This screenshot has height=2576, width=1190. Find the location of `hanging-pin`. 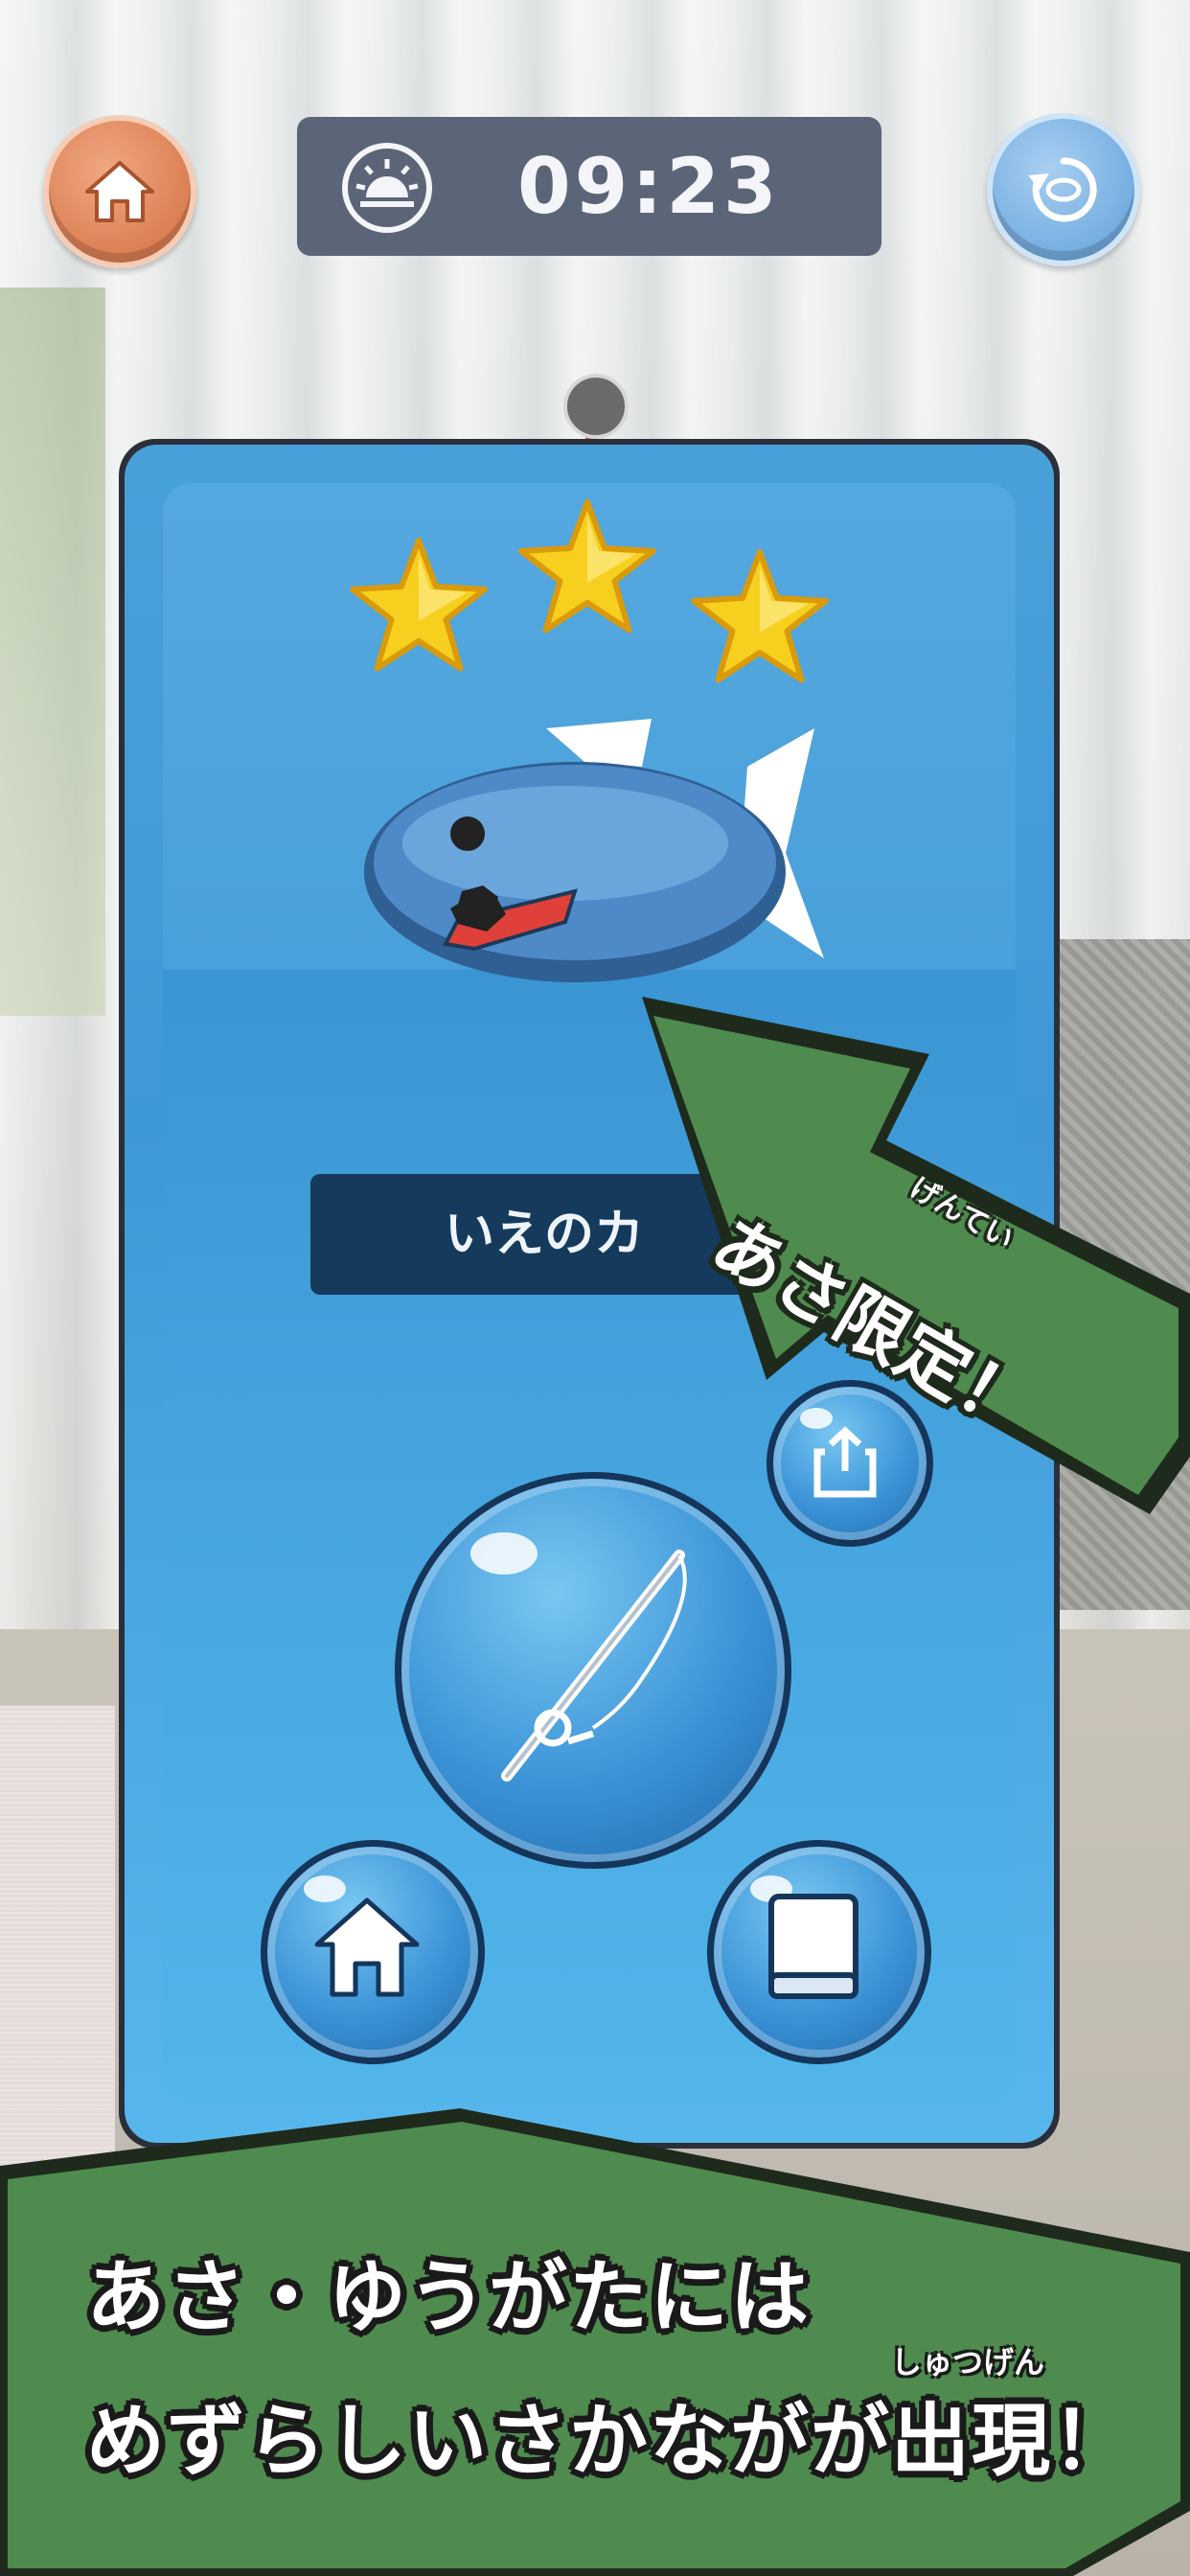

hanging-pin is located at coordinates (596, 406).